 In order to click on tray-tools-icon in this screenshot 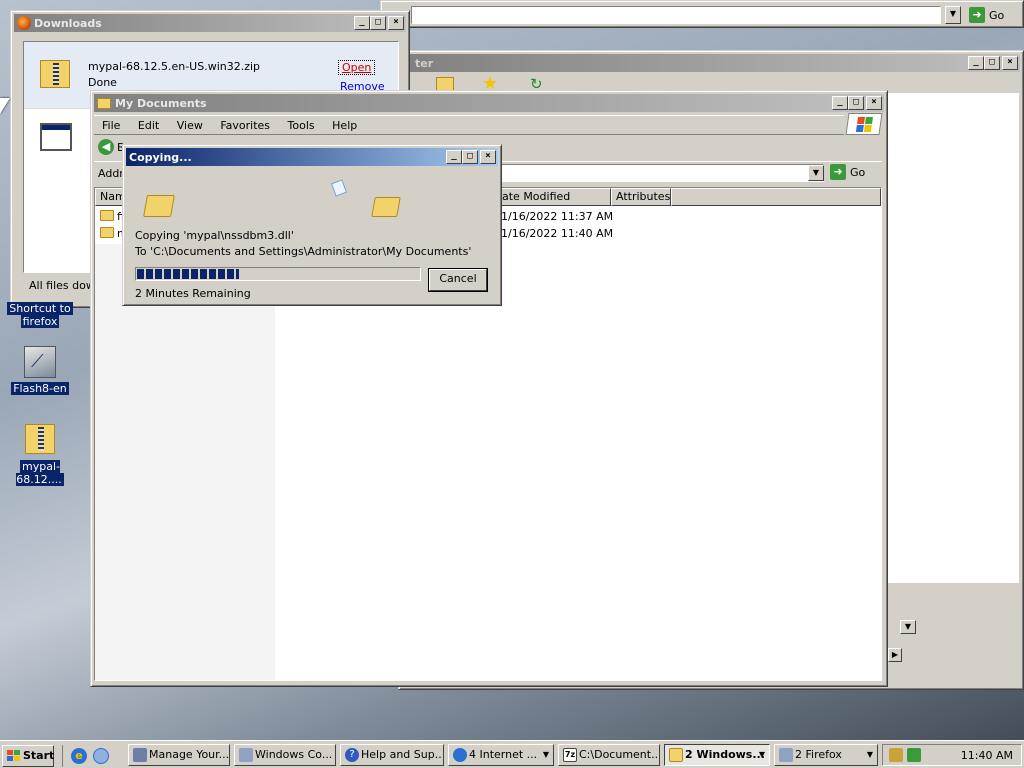, I will do `click(896, 755)`.